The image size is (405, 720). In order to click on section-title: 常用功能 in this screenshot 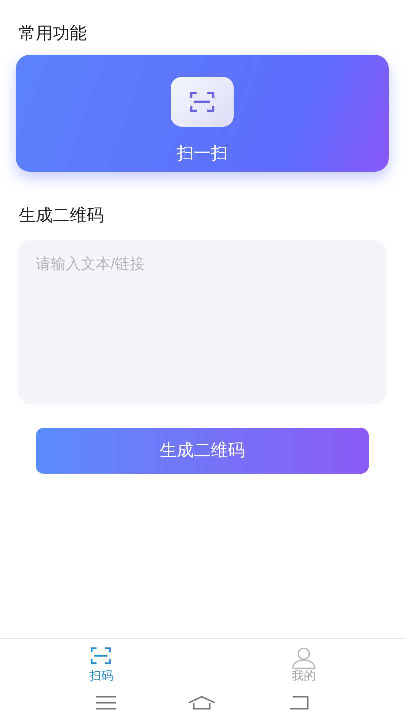, I will do `click(53, 34)`.